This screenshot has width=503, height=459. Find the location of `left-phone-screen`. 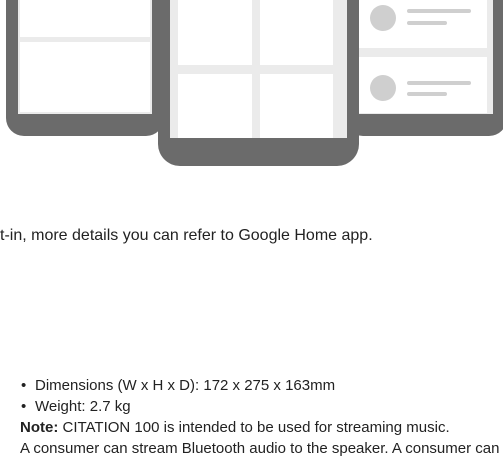

left-phone-screen is located at coordinates (85, 57).